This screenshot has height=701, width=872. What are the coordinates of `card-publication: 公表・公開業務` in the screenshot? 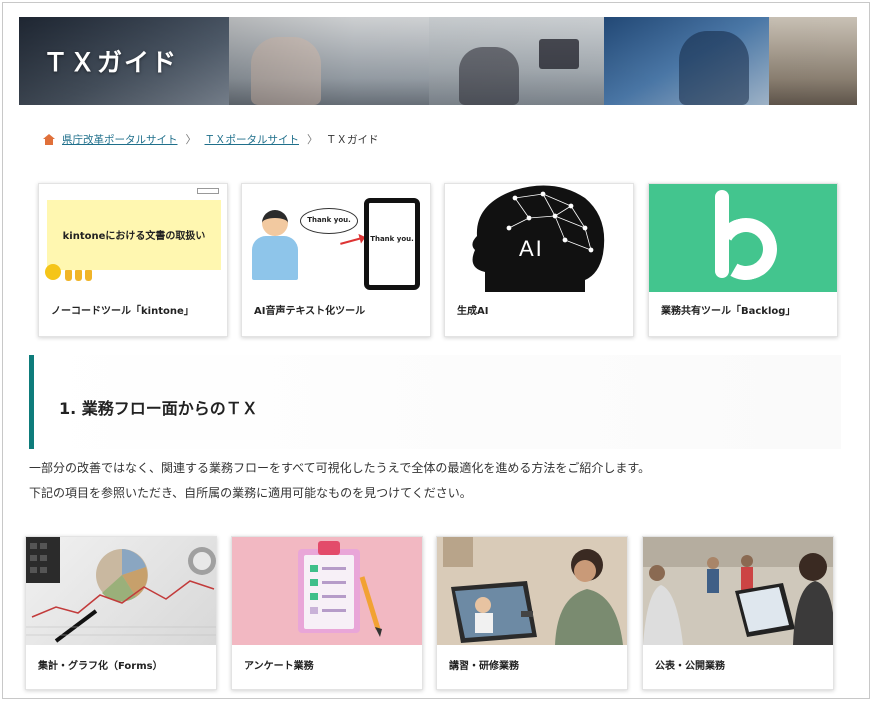 It's located at (738, 613).